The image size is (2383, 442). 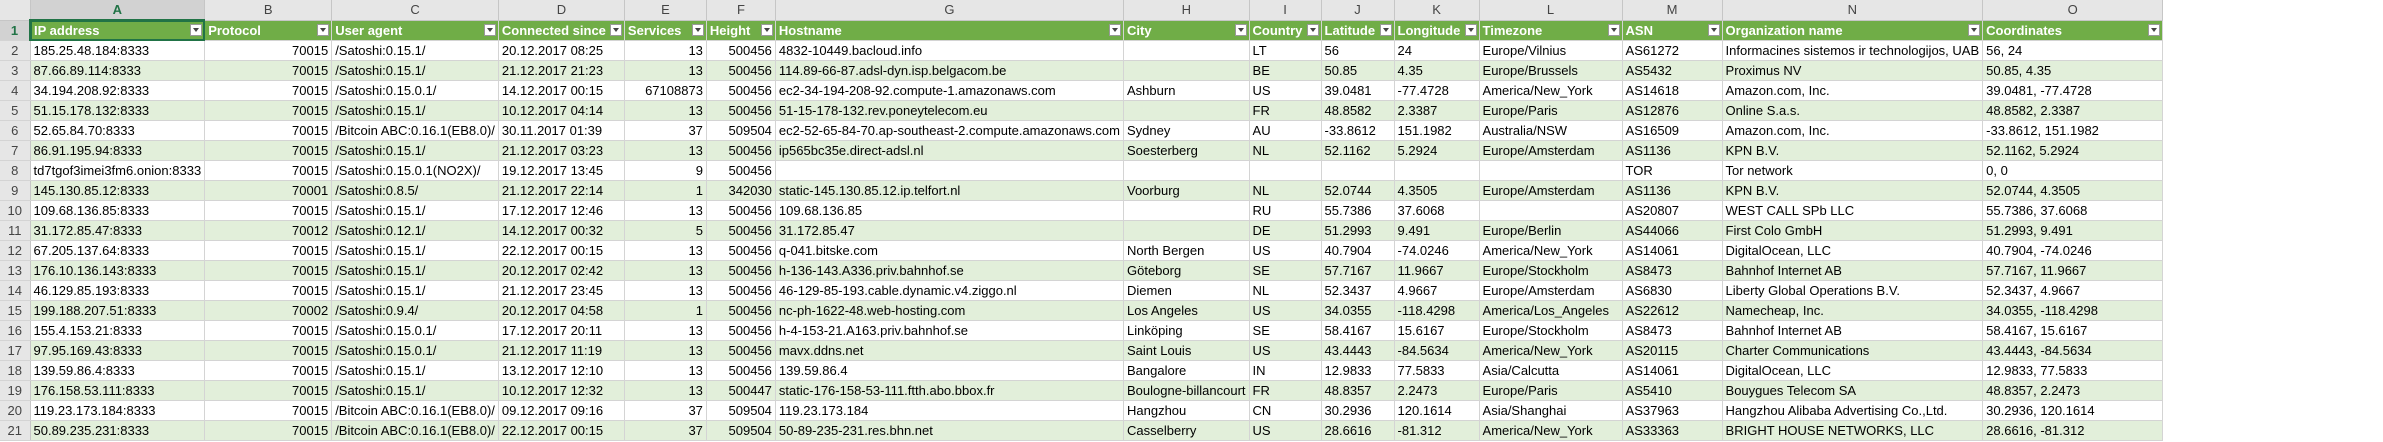 What do you see at coordinates (118, 390) in the screenshot?
I see `table-cell: 176.158.53.111:8333` at bounding box center [118, 390].